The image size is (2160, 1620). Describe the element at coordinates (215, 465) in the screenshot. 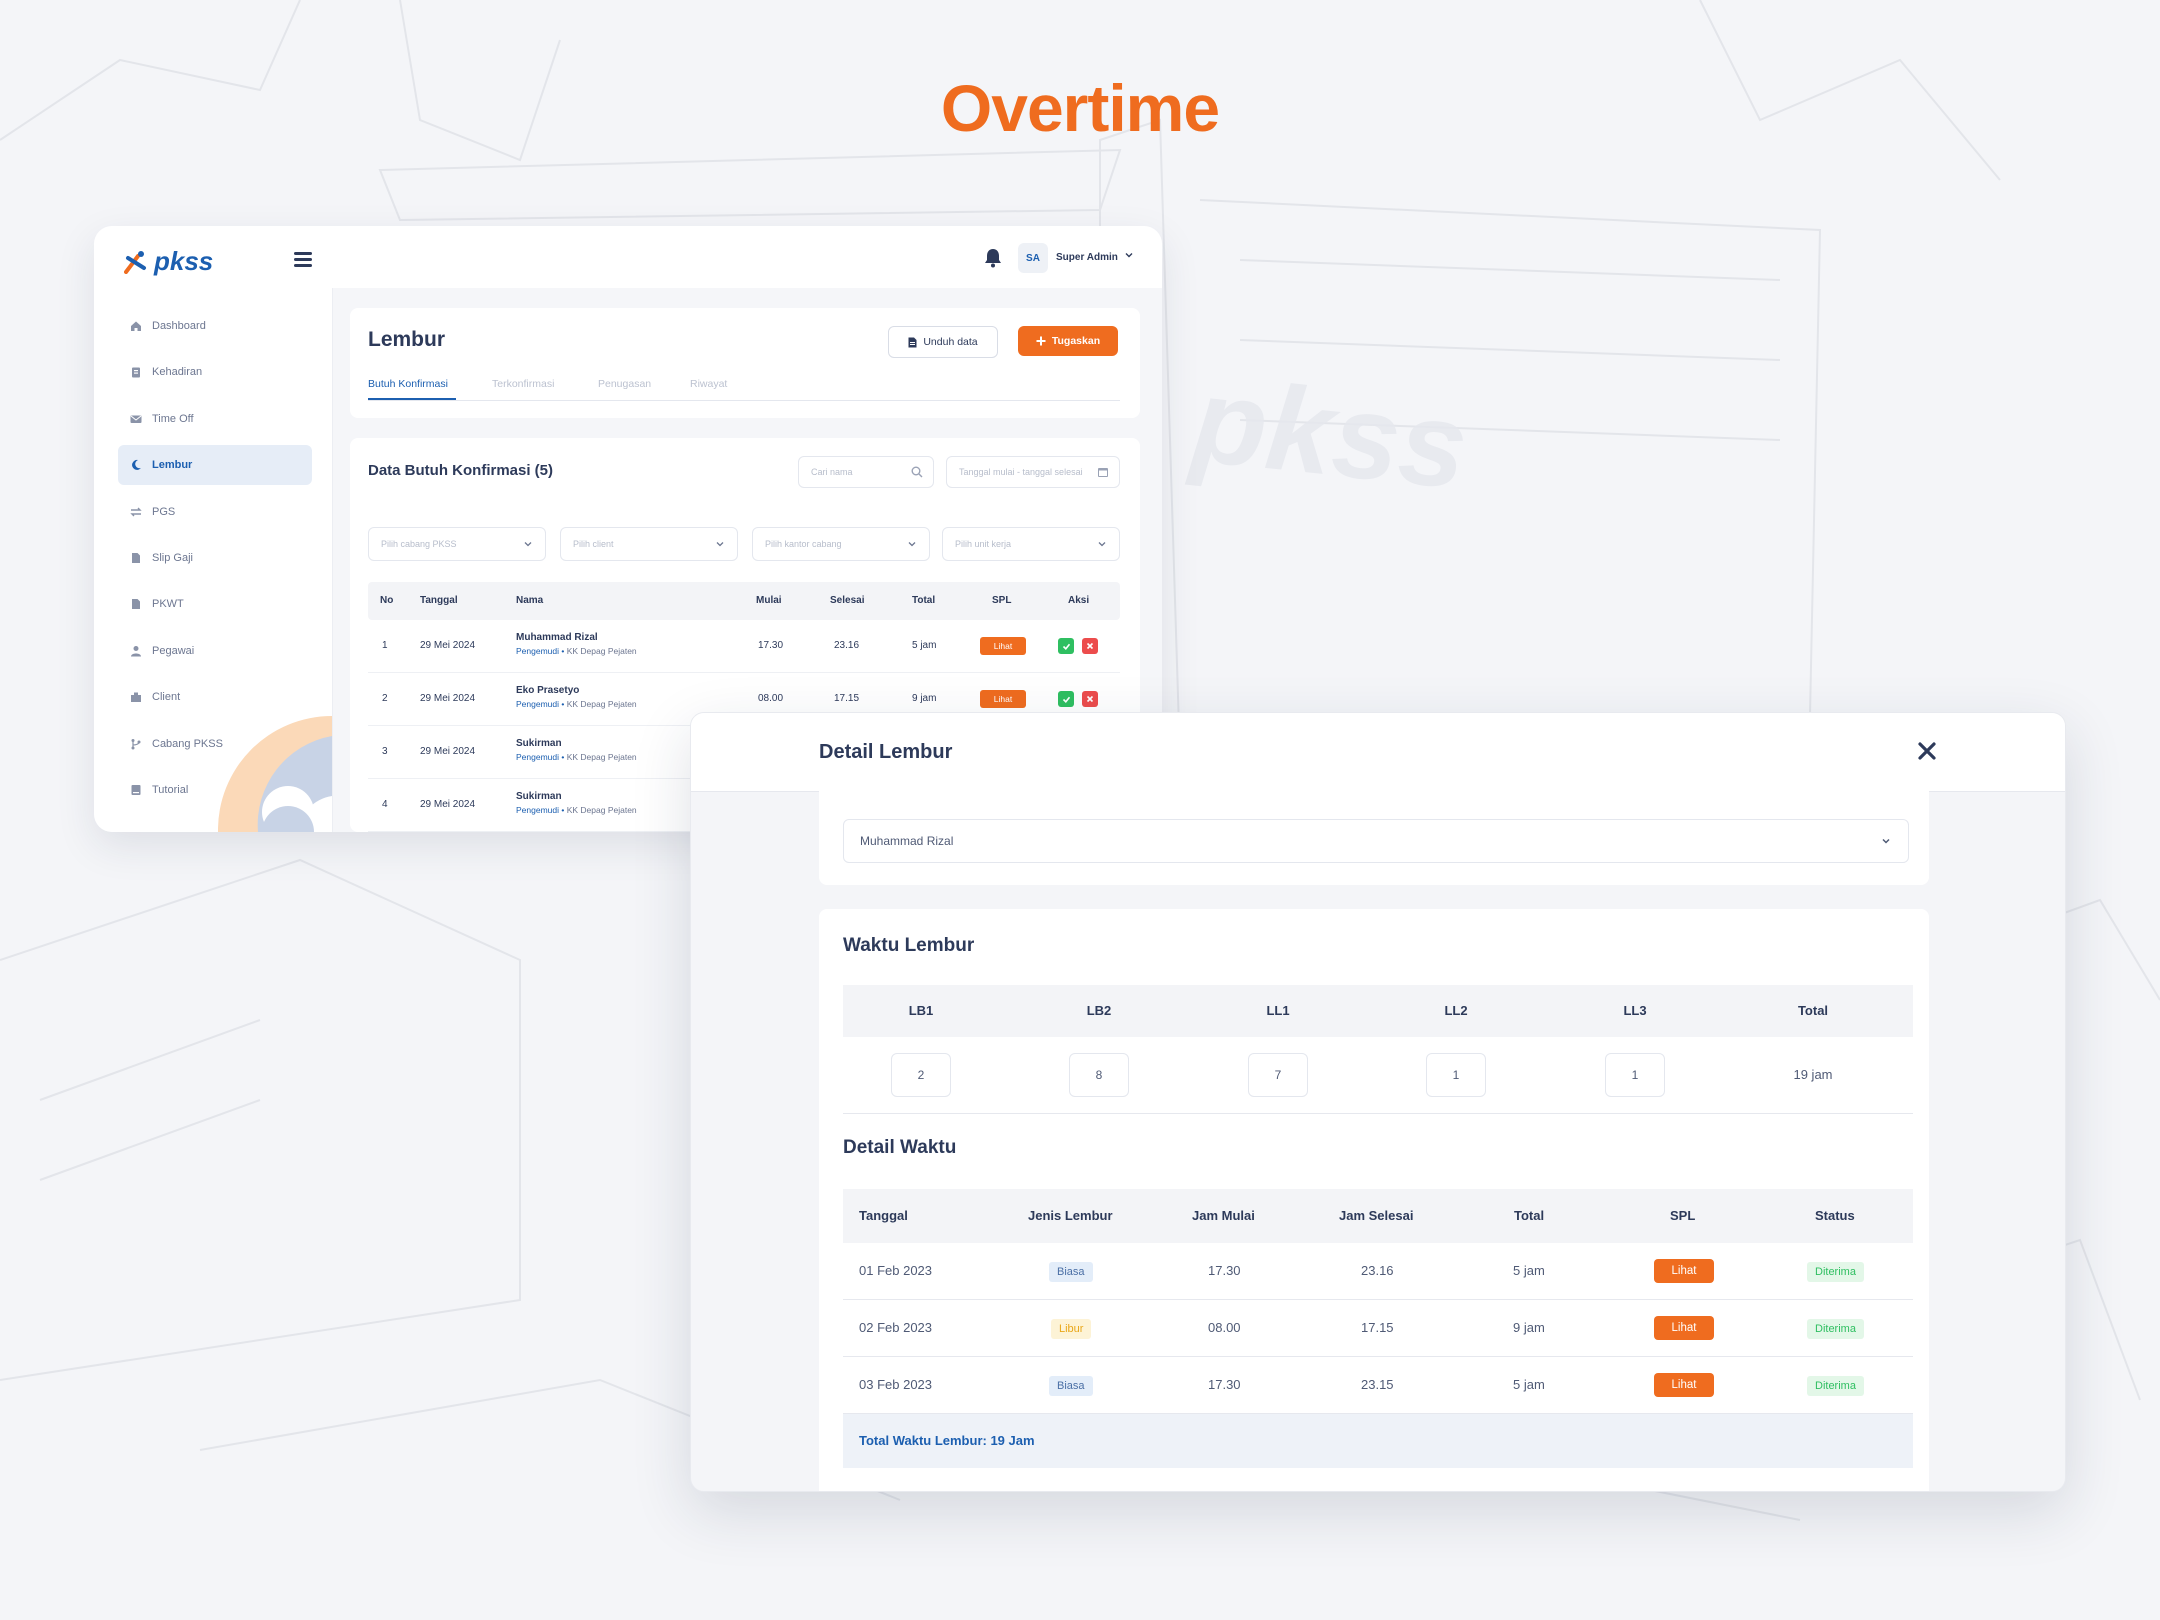

I see `sidebar-item-lembur: Lembur` at that location.